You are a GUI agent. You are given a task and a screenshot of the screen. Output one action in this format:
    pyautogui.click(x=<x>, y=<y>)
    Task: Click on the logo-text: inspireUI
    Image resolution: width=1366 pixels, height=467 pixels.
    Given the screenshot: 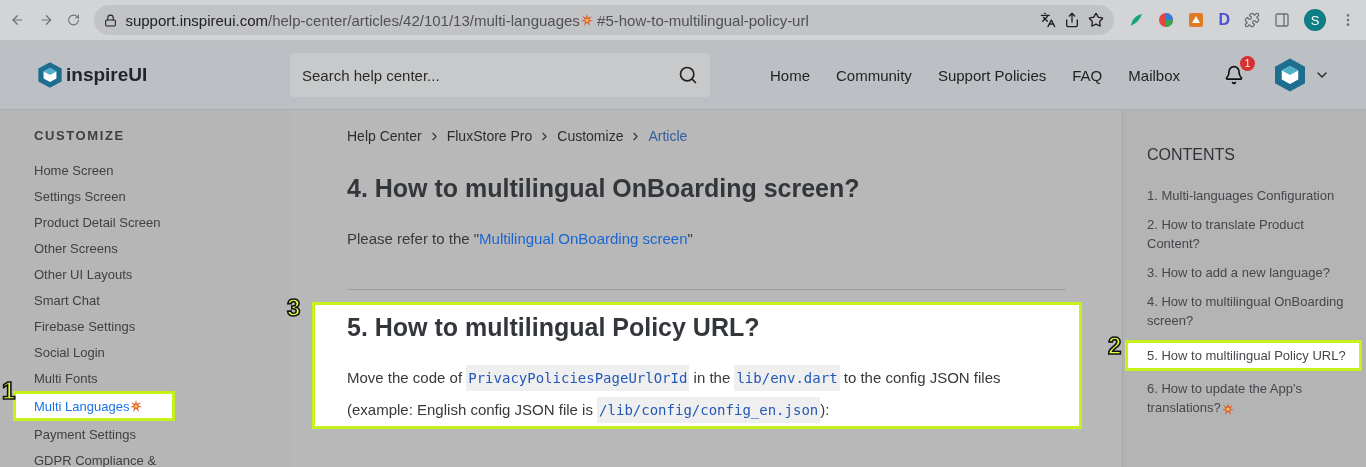 What is the action you would take?
    pyautogui.click(x=107, y=75)
    